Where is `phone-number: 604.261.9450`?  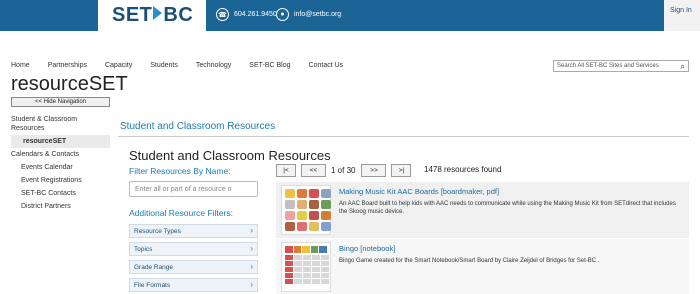
phone-number: 604.261.9450 is located at coordinates (255, 14).